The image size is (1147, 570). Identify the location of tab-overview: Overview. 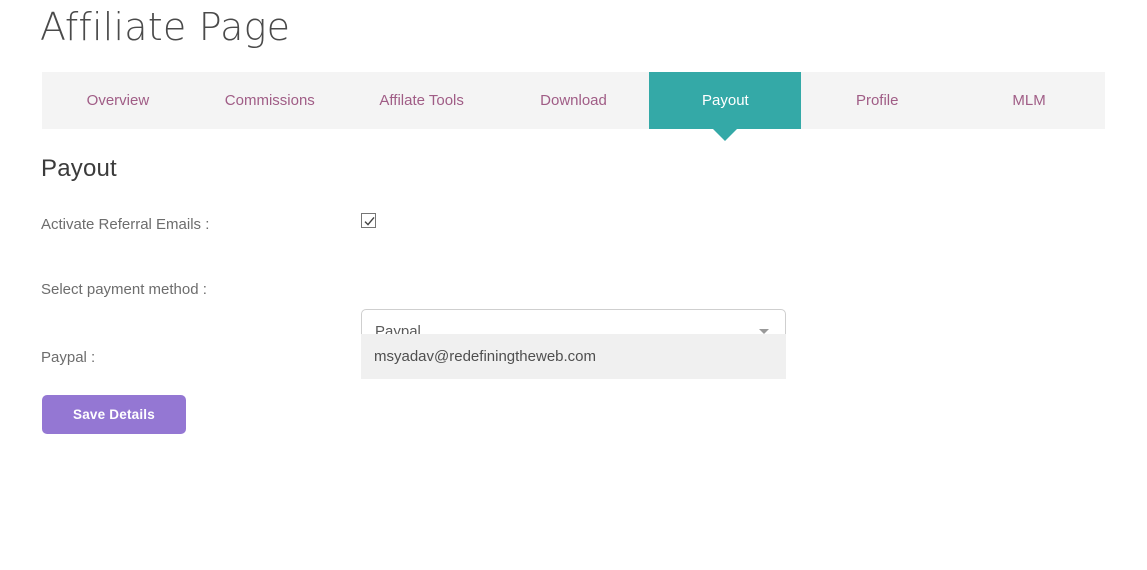
(118, 100).